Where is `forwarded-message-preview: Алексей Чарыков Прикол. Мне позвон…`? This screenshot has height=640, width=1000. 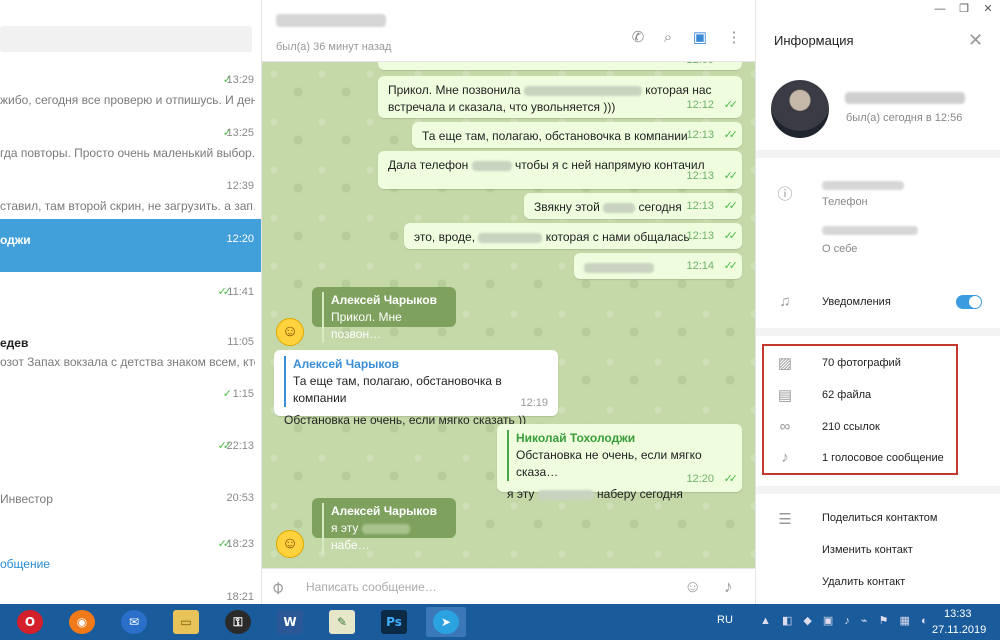 forwarded-message-preview: Алексей Чарыков Прикол. Мне позвон… is located at coordinates (384, 315).